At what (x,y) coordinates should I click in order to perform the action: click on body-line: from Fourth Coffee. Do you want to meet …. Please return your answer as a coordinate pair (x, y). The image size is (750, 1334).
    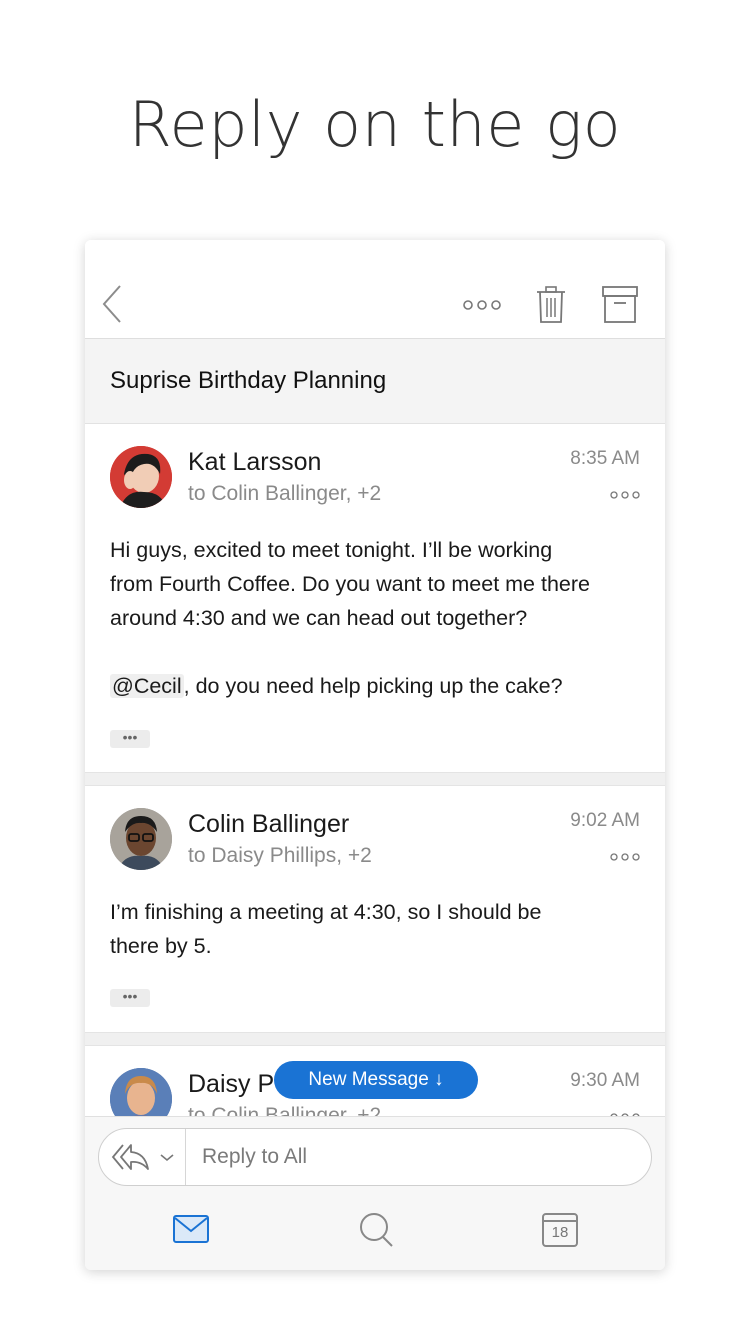
    Looking at the image, I should click on (350, 584).